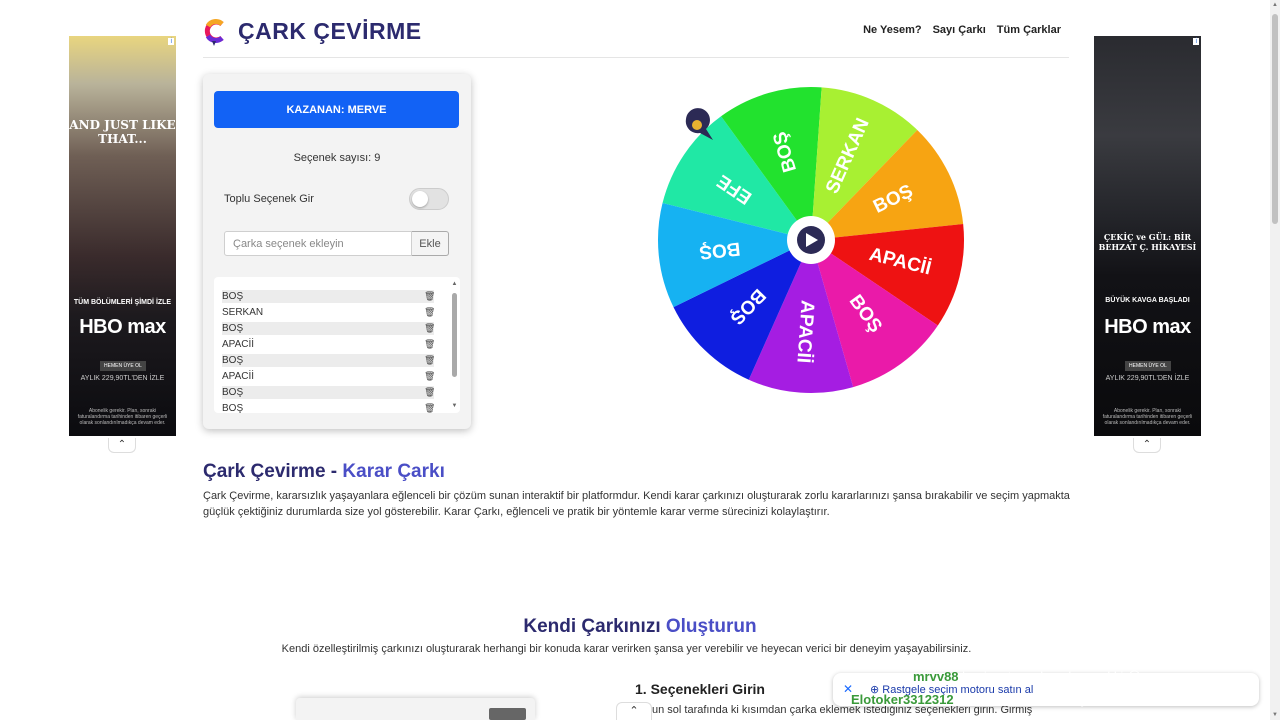  Describe the element at coordinates (507, 714) in the screenshot. I see `preview-card-button` at that location.